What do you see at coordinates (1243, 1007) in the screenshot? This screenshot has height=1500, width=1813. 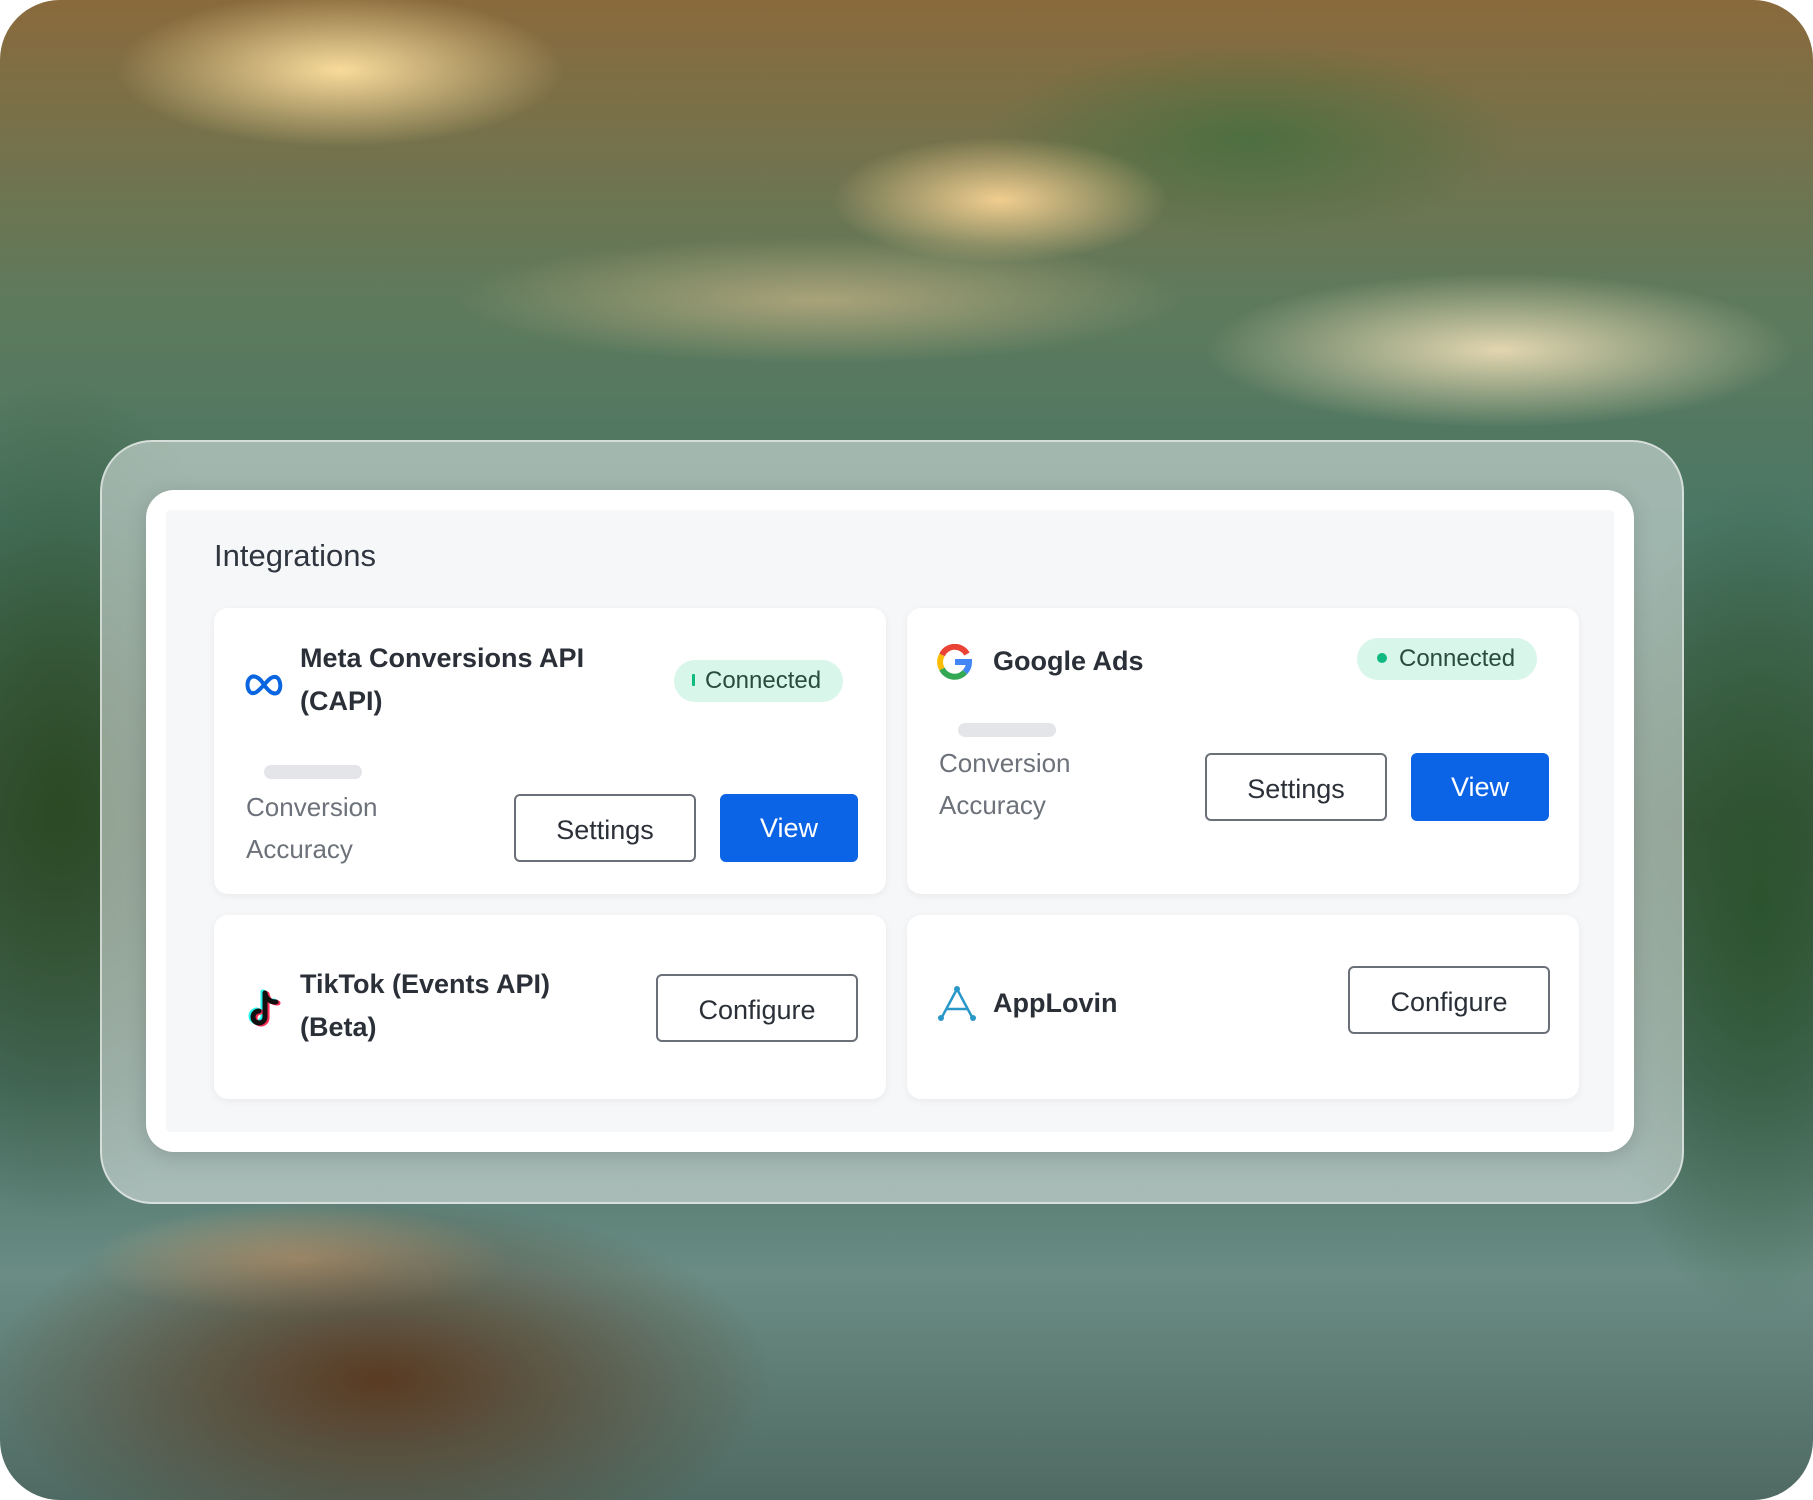 I see `integration-card-applovin: AppLovin Configure` at bounding box center [1243, 1007].